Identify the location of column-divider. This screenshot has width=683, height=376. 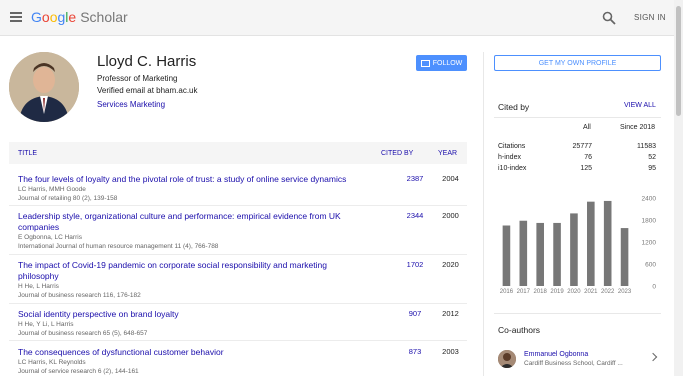
(483, 214).